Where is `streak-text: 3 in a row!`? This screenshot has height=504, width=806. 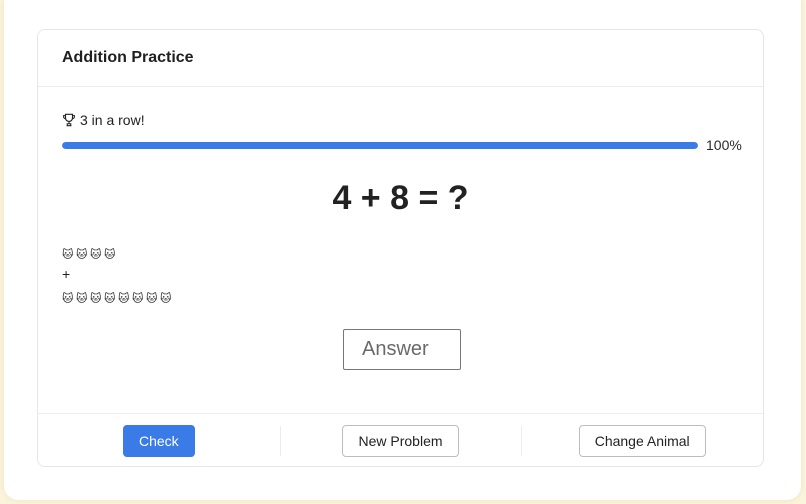
streak-text: 3 in a row! is located at coordinates (112, 120).